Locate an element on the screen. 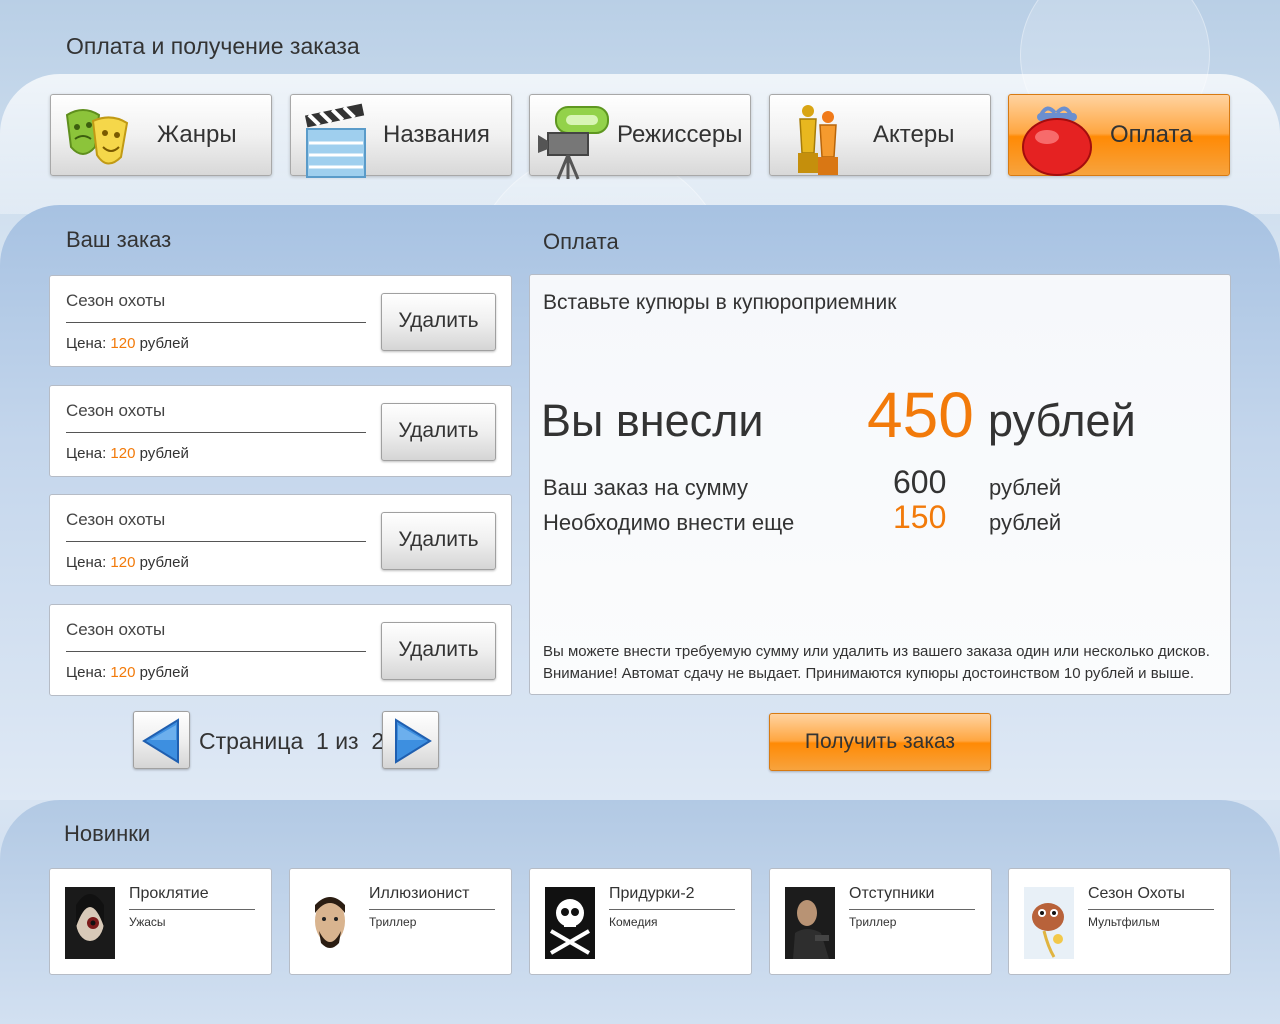  card-genre: Комедия is located at coordinates (633, 922).